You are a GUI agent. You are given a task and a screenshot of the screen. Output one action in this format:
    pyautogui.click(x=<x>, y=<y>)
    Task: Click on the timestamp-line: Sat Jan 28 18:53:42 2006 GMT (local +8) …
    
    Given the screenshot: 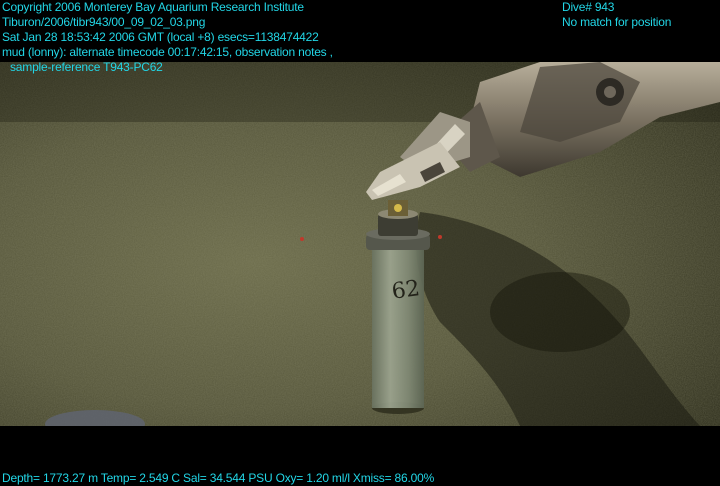 What is the action you would take?
    pyautogui.click(x=160, y=37)
    